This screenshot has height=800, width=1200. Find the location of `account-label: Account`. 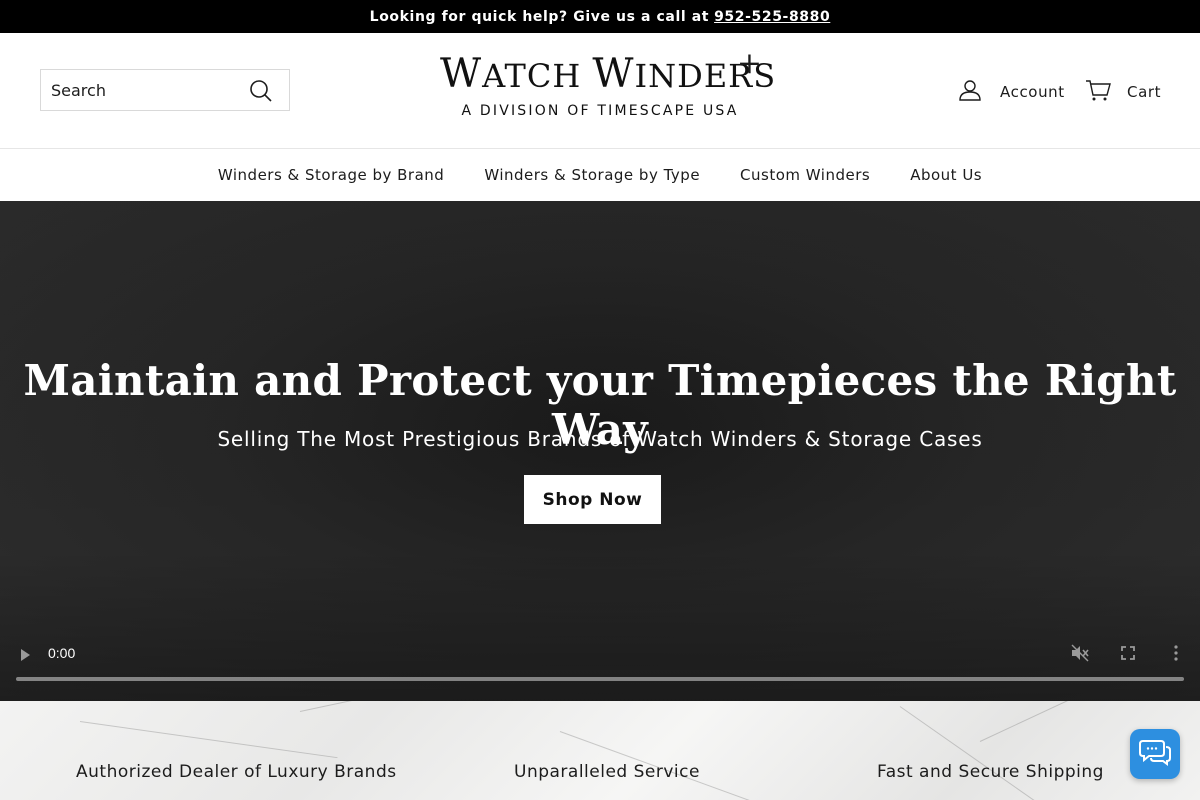

account-label: Account is located at coordinates (1032, 92).